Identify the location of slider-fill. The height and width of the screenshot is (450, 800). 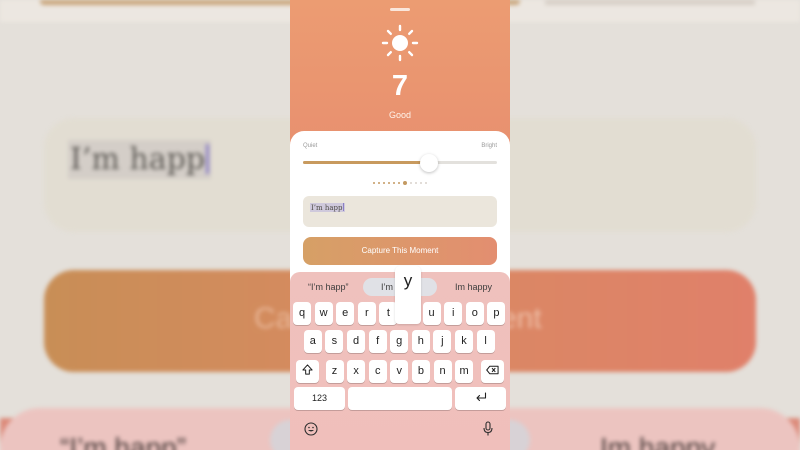
(366, 162).